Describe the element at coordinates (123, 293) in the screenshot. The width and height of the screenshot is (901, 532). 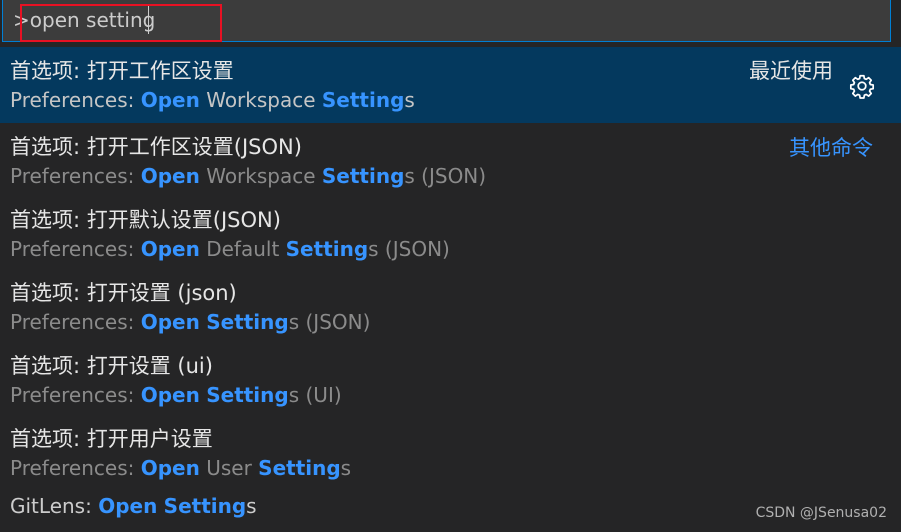
I see `item-label: 首选项: 打开设置 (json)` at that location.